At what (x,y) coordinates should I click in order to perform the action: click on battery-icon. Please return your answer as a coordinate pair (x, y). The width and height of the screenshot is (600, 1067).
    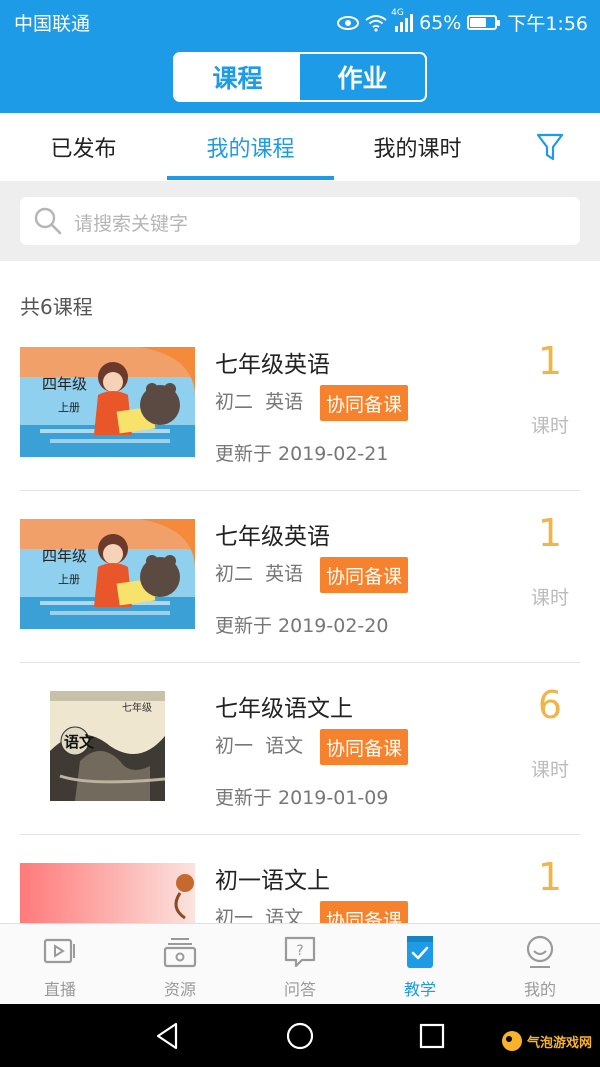
    Looking at the image, I should click on (484, 22).